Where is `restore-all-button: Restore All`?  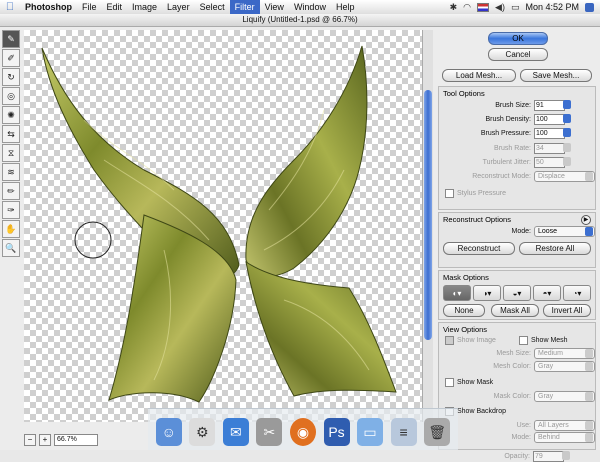
restore-all-button: Restore All is located at coordinates (555, 248).